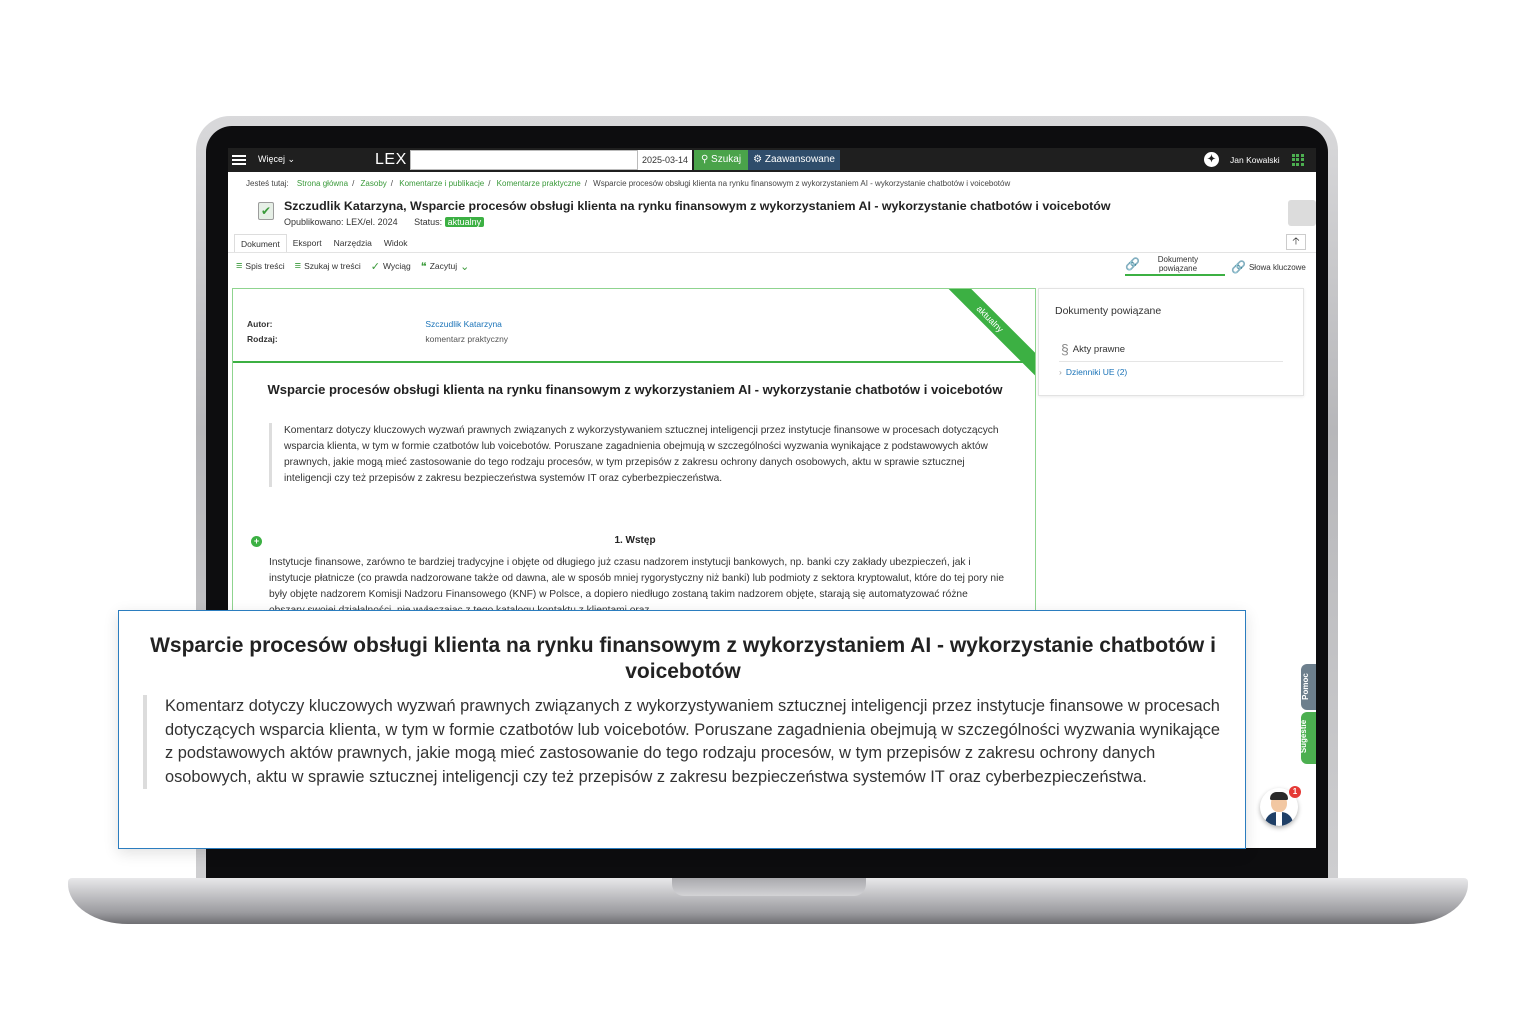  I want to click on extract-icon: ✓, so click(375, 266).